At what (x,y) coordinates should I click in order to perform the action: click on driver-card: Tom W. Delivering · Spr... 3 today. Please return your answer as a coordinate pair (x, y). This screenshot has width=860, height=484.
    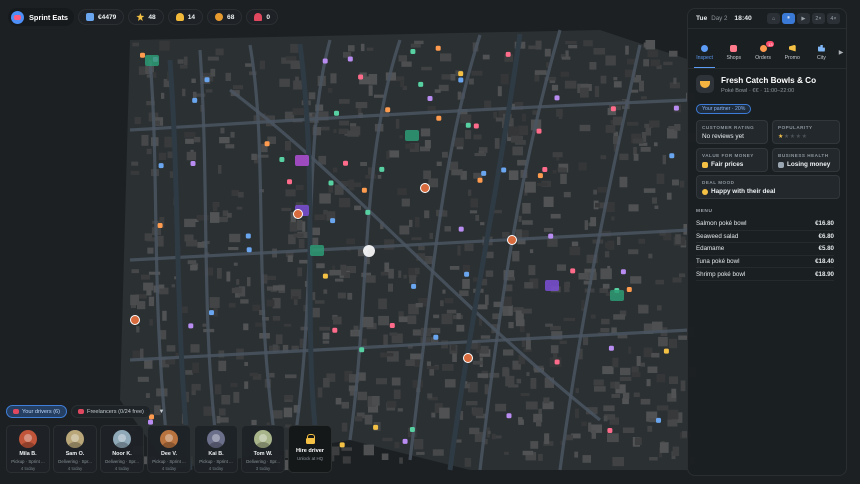
    Looking at the image, I should click on (263, 449).